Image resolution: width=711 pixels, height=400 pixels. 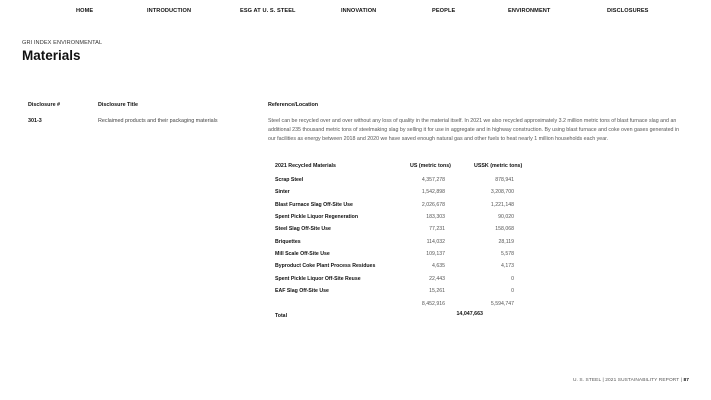 What do you see at coordinates (529, 11) in the screenshot?
I see `nav-item-environment: ENVIRONMENT` at bounding box center [529, 11].